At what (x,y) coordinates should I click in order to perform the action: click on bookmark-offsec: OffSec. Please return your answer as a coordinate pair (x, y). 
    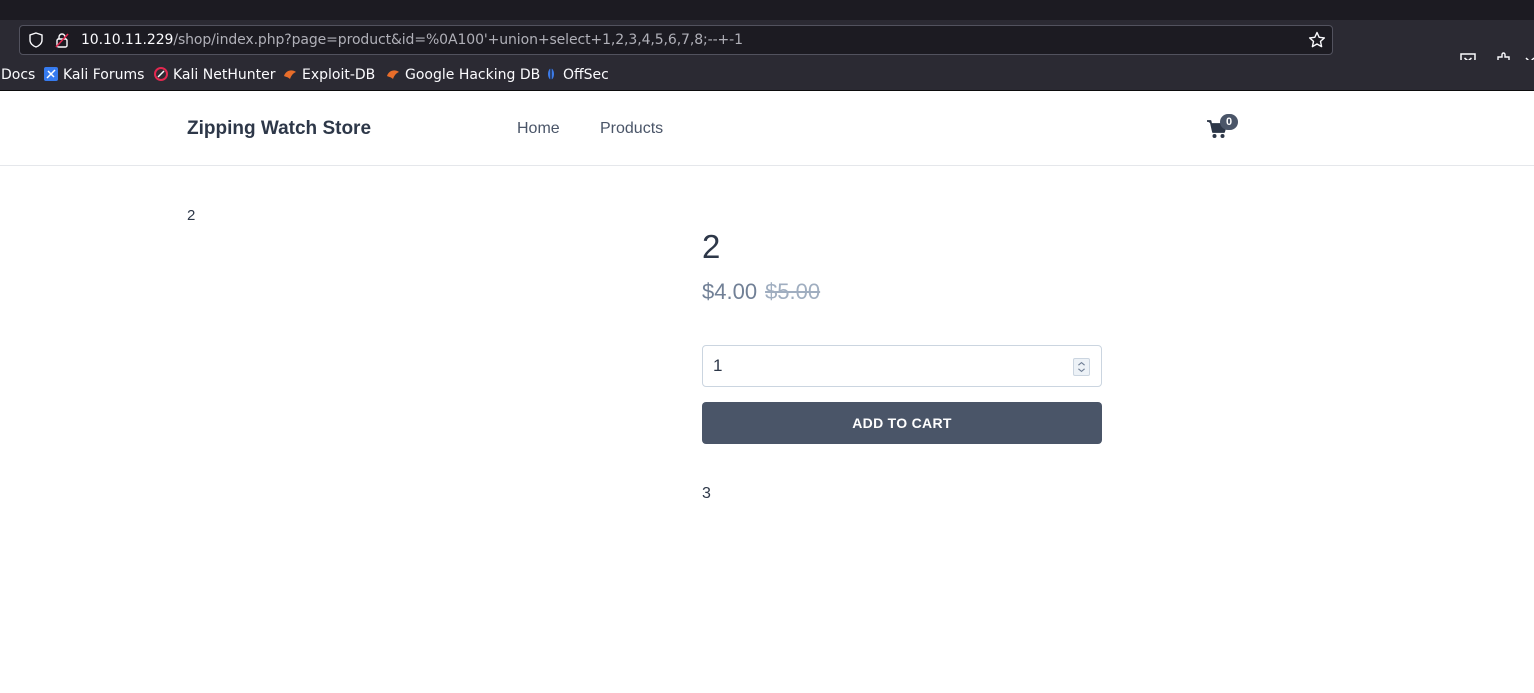
    Looking at the image, I should click on (576, 75).